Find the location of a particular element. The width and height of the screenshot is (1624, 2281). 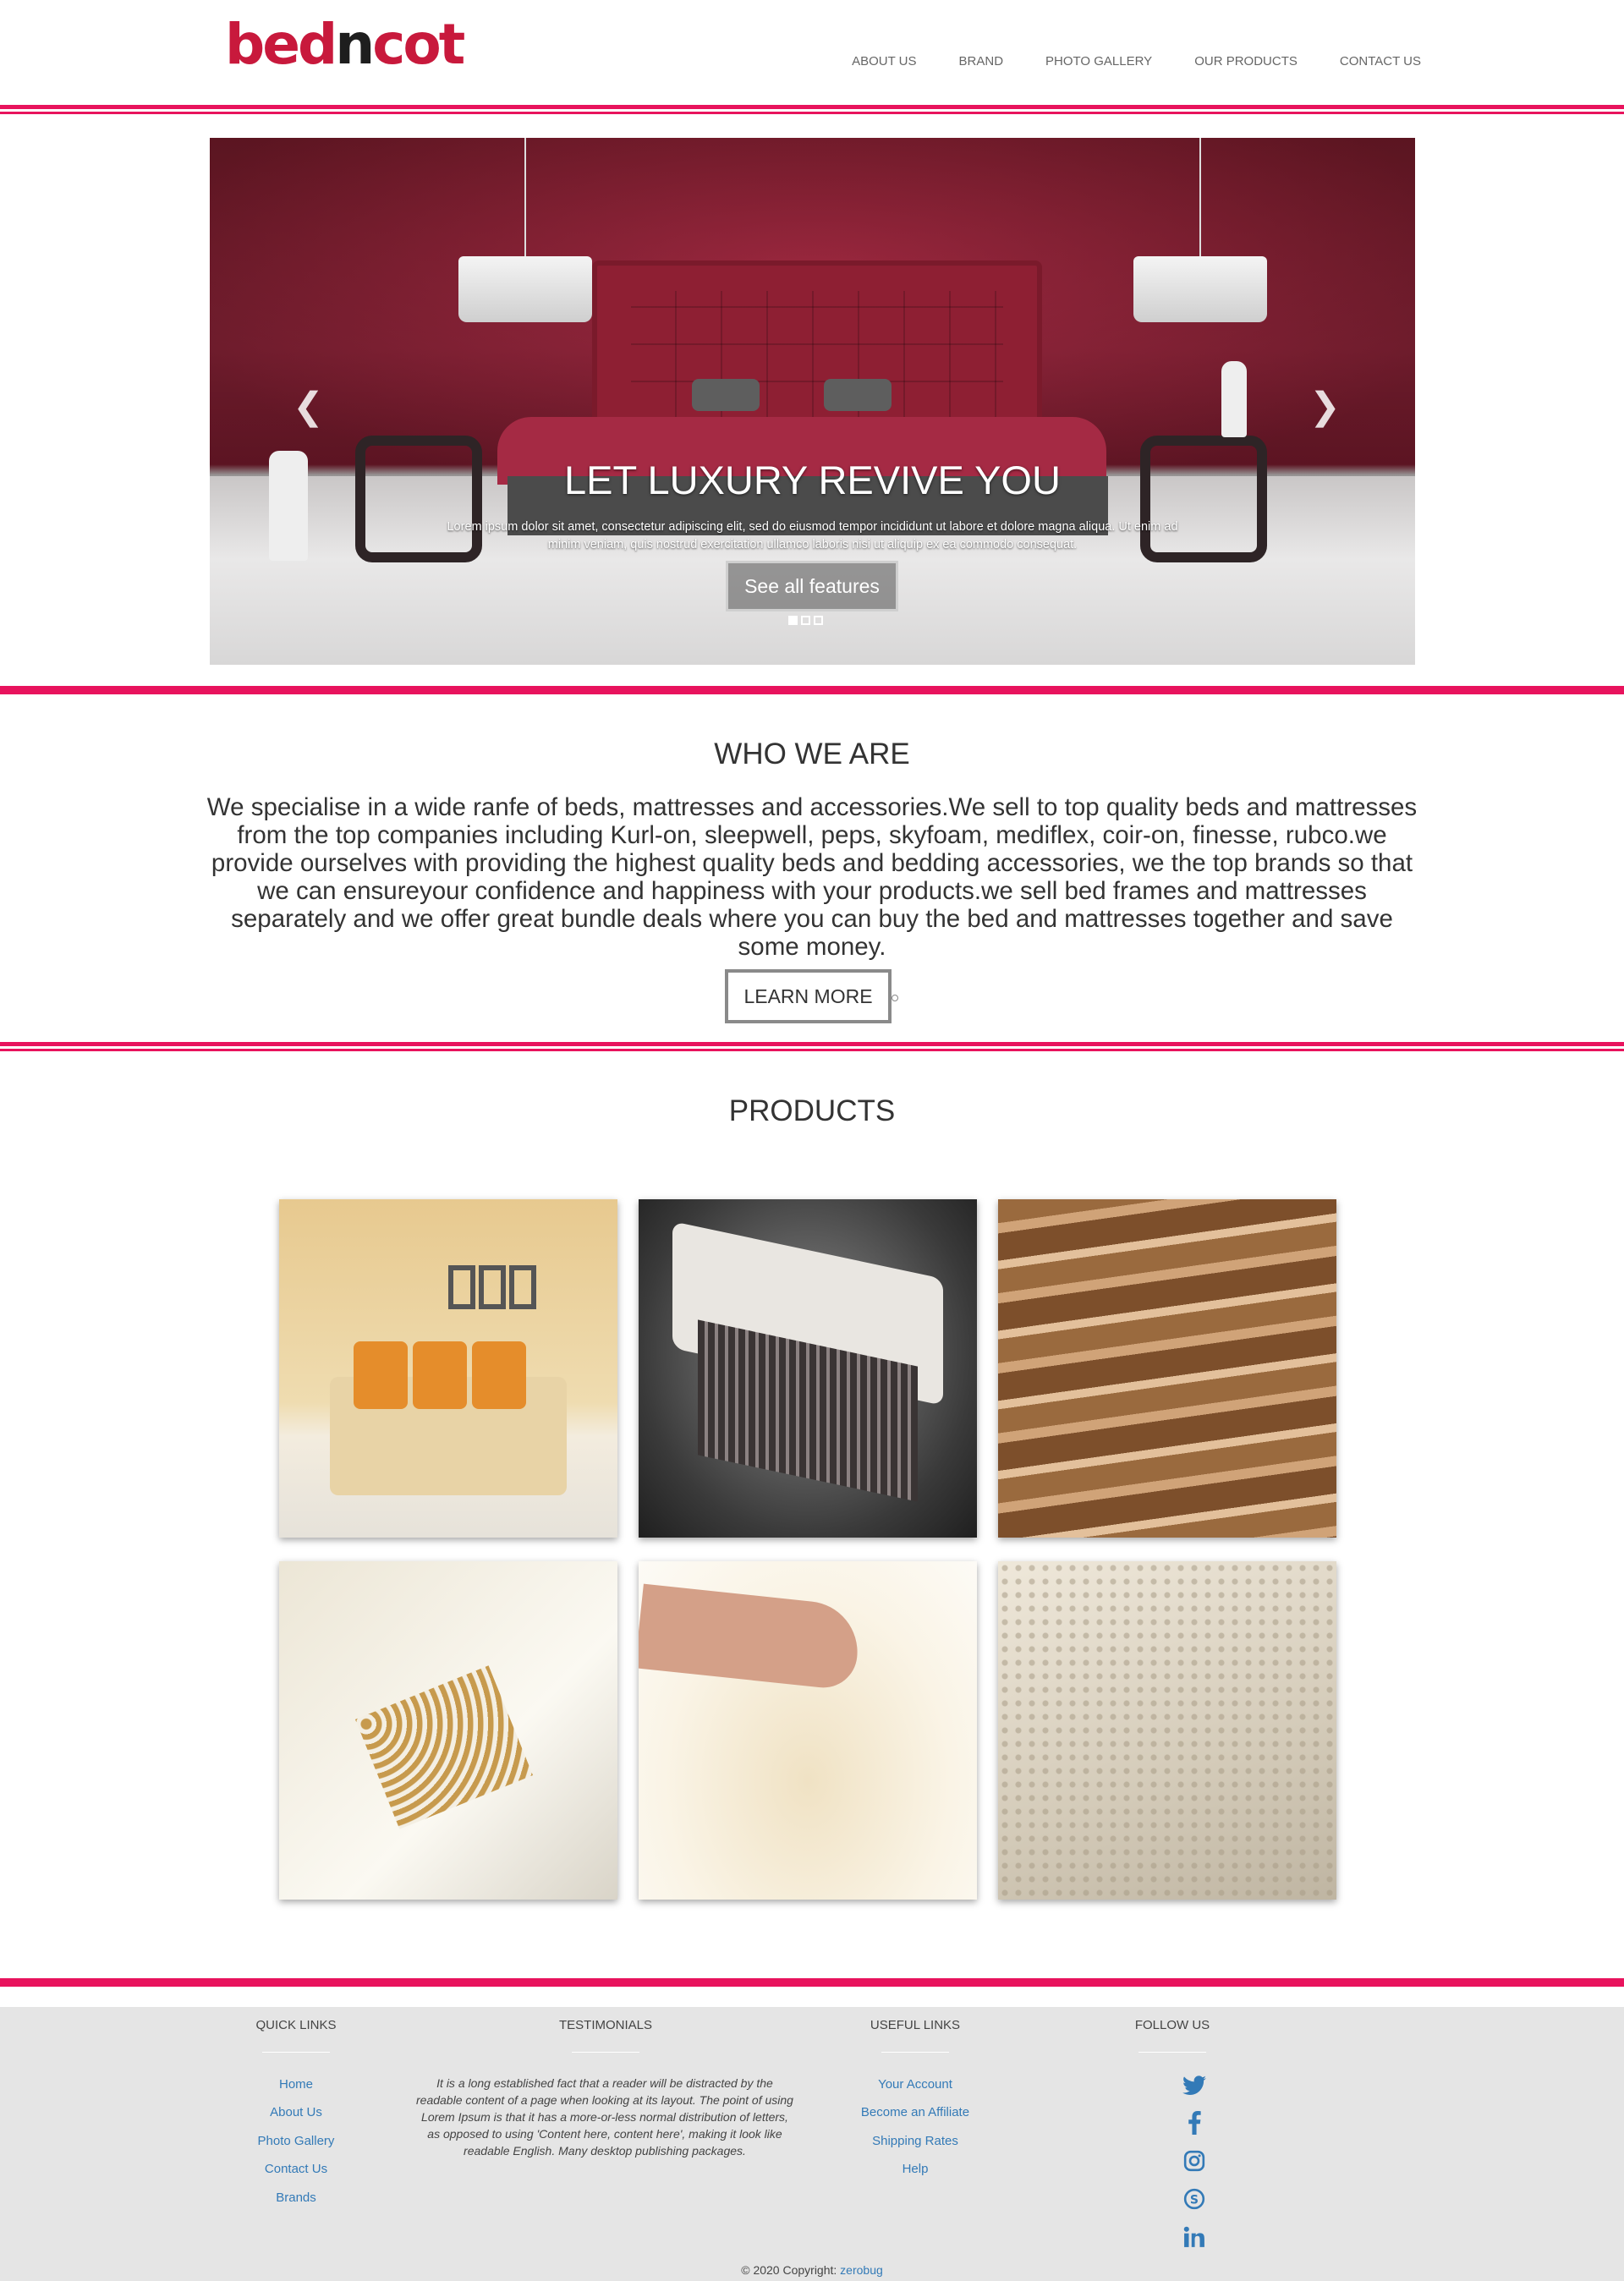

product-pocket-spring-mattress is located at coordinates (448, 1730).